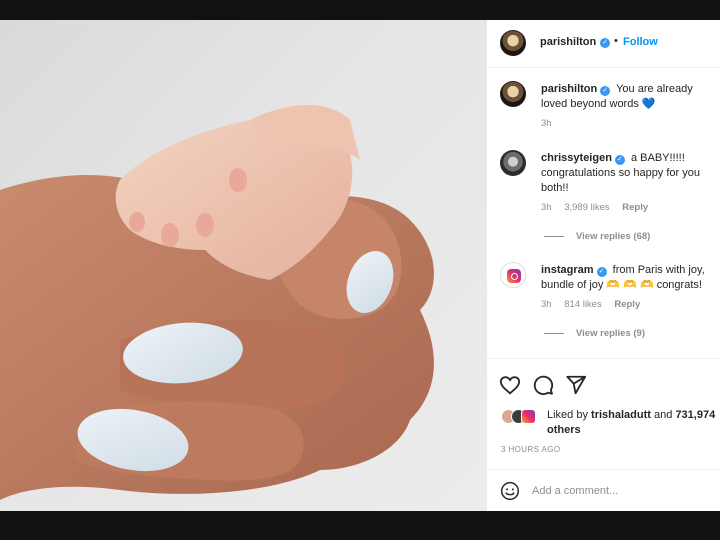  What do you see at coordinates (510, 491) in the screenshot?
I see `emoji-icon` at bounding box center [510, 491].